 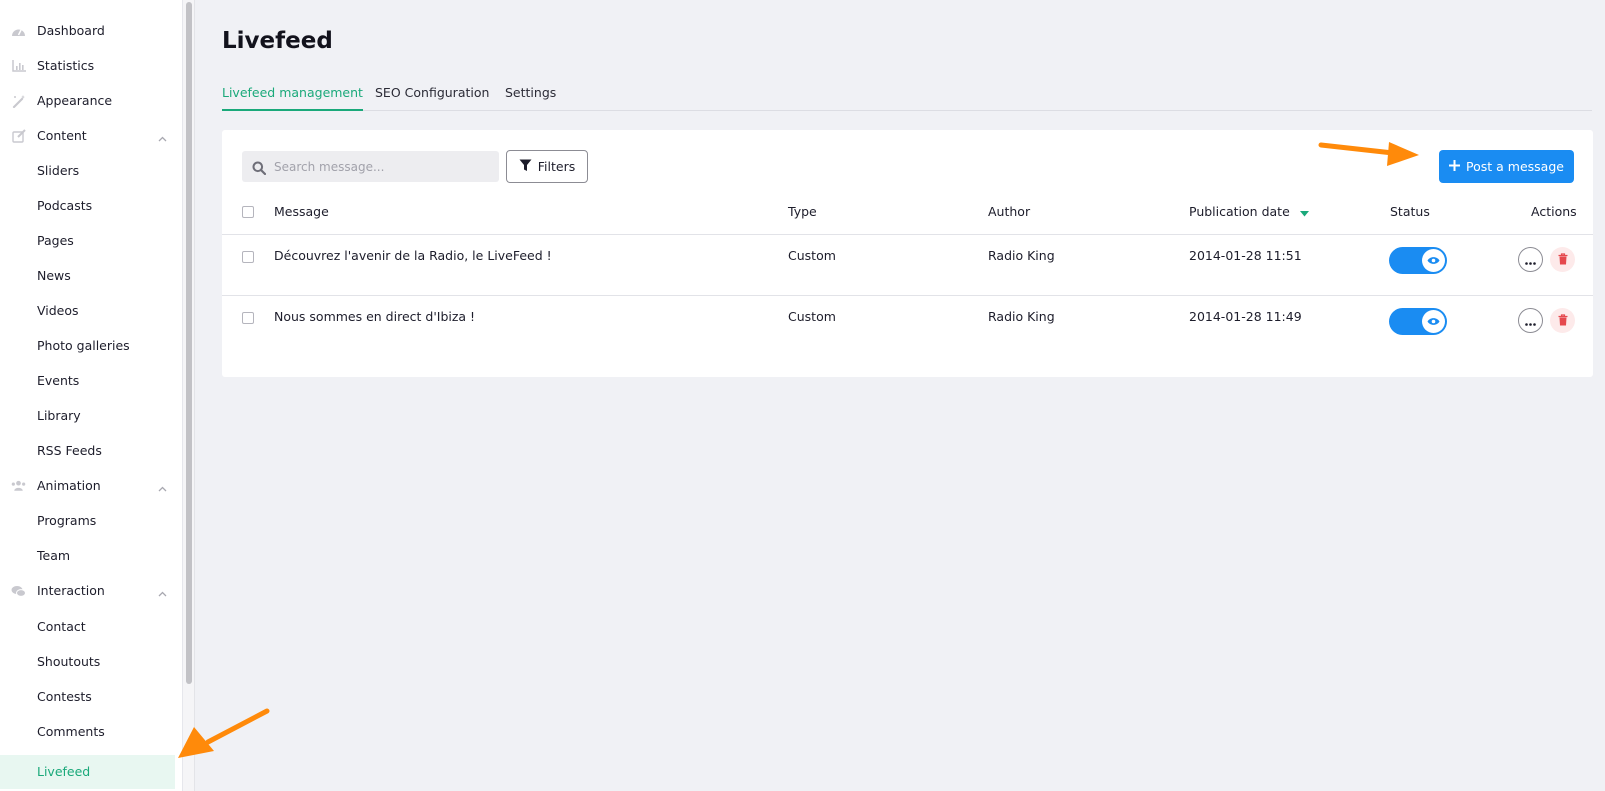 What do you see at coordinates (75, 100) in the screenshot?
I see `sidebar-item-label: Appearance` at bounding box center [75, 100].